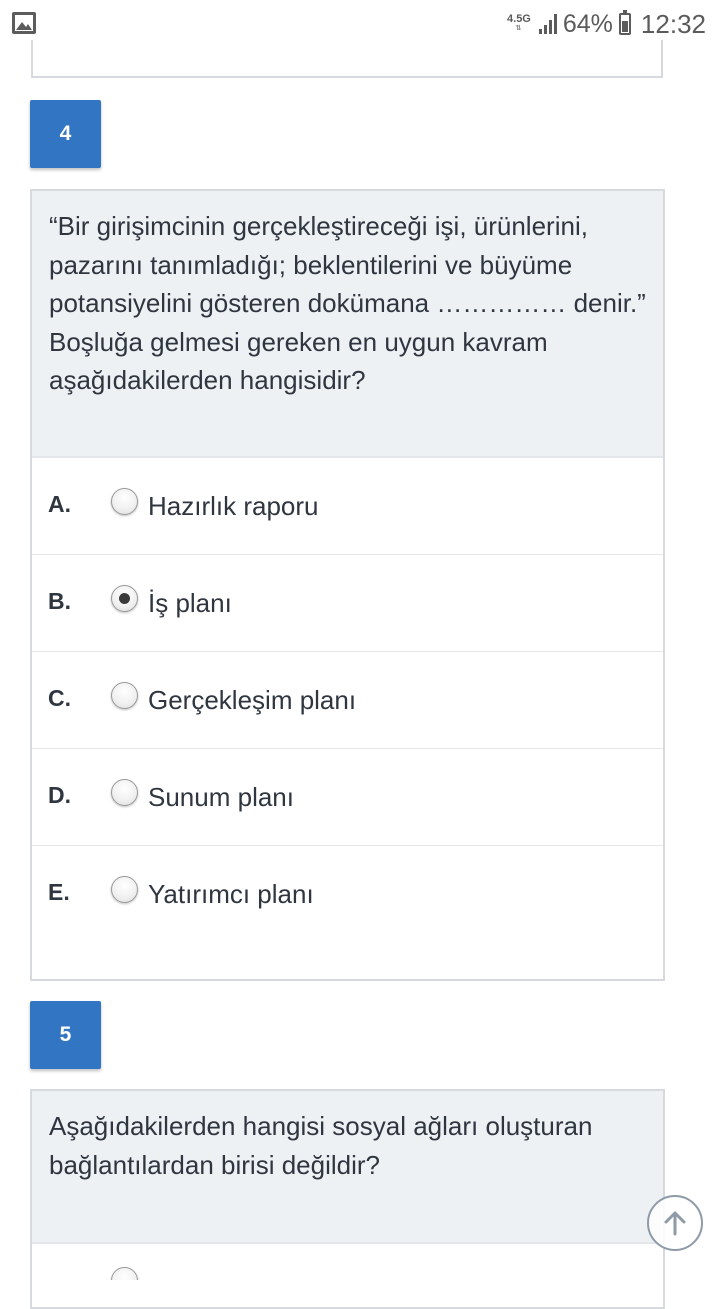 The width and height of the screenshot is (720, 1309). What do you see at coordinates (59, 892) in the screenshot?
I see `option-letter: E.` at bounding box center [59, 892].